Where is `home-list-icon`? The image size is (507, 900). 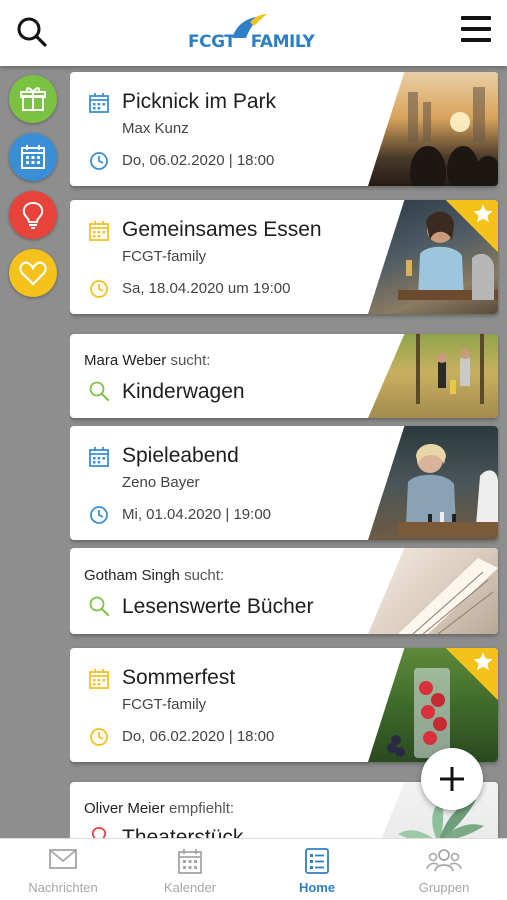 home-list-icon is located at coordinates (317, 861).